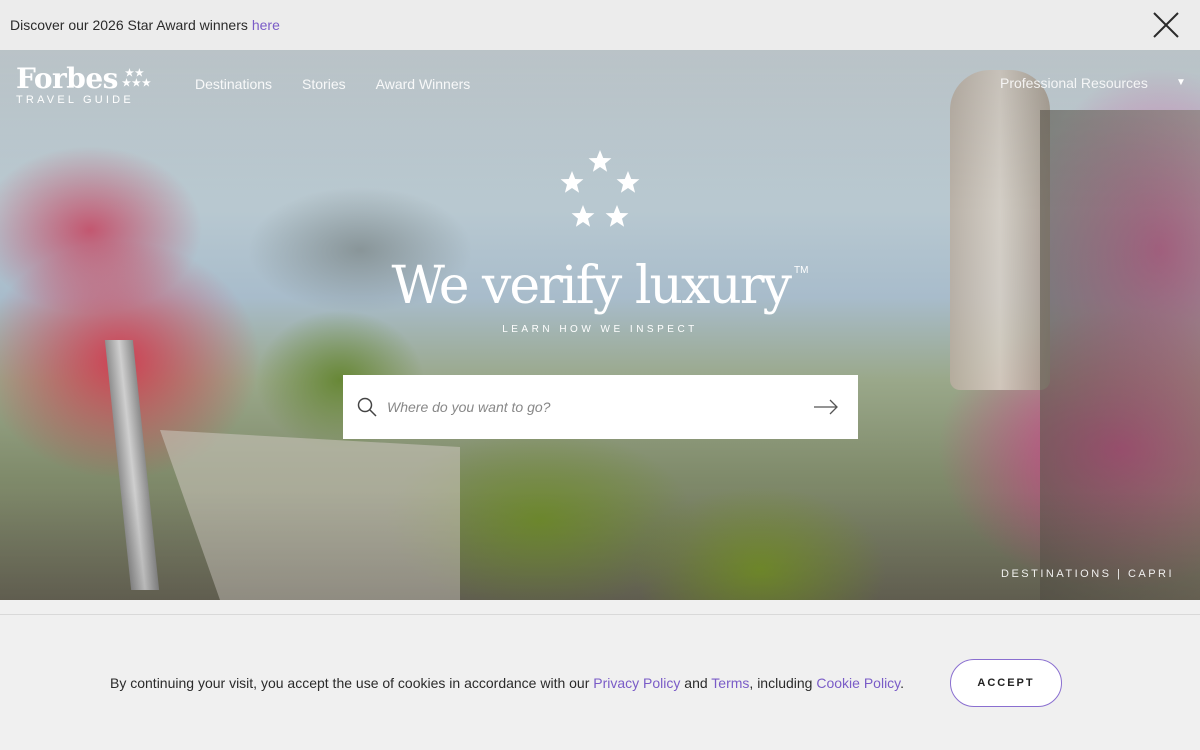 This screenshot has height=750, width=1200. What do you see at coordinates (858, 683) in the screenshot?
I see `cookie-policy-link: Cookie Policy` at bounding box center [858, 683].